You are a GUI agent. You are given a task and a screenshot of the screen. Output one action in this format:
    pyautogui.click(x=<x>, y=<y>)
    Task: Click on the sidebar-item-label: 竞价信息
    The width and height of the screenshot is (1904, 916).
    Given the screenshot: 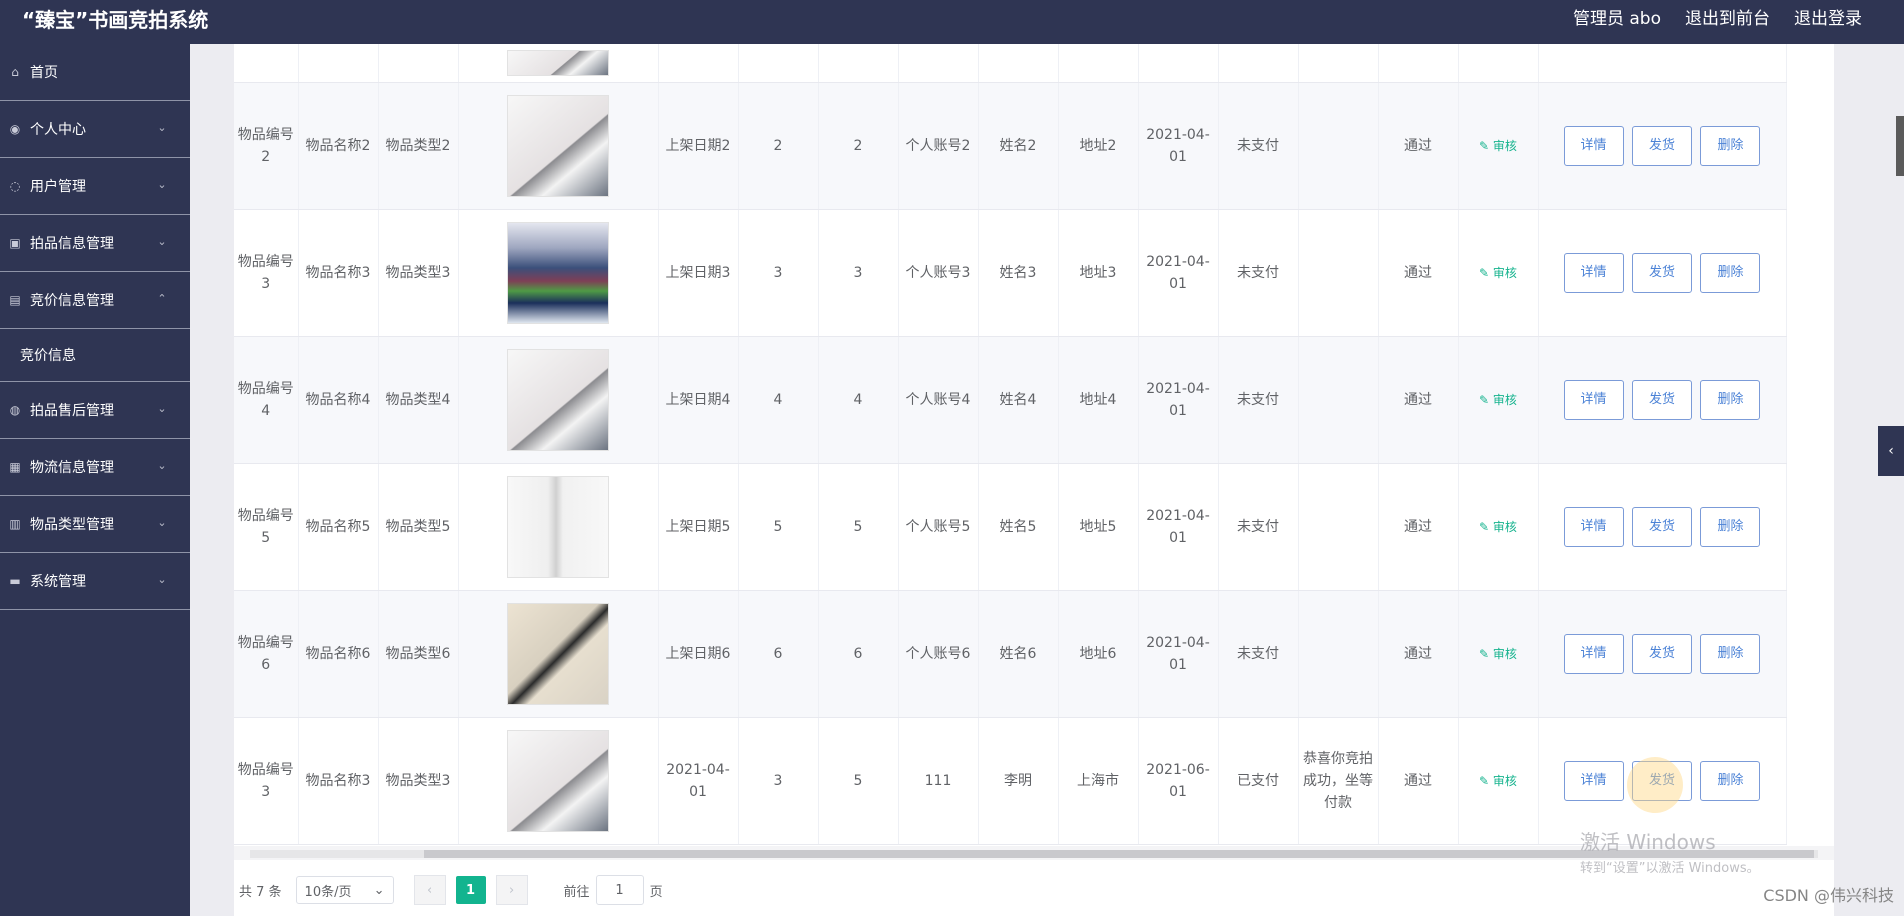 What is the action you would take?
    pyautogui.click(x=48, y=356)
    